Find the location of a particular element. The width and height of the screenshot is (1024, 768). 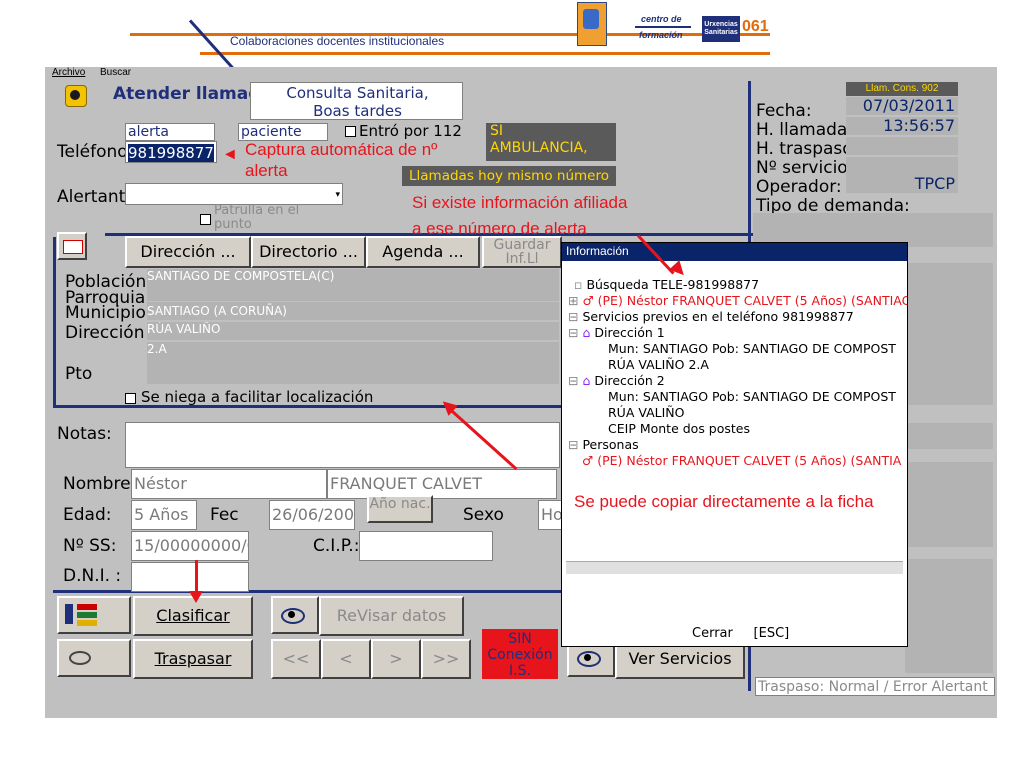

llam-cons-badge: Llam. Cons. 902 is located at coordinates (902, 89).